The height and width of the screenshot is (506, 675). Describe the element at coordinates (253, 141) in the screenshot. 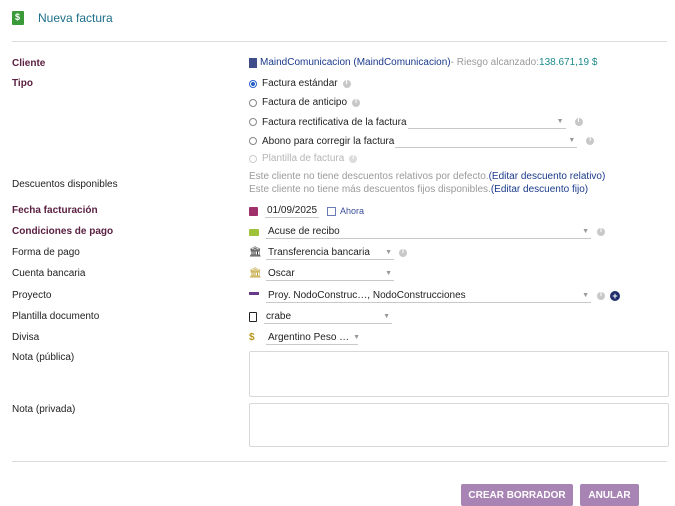

I see `radio-abono` at that location.